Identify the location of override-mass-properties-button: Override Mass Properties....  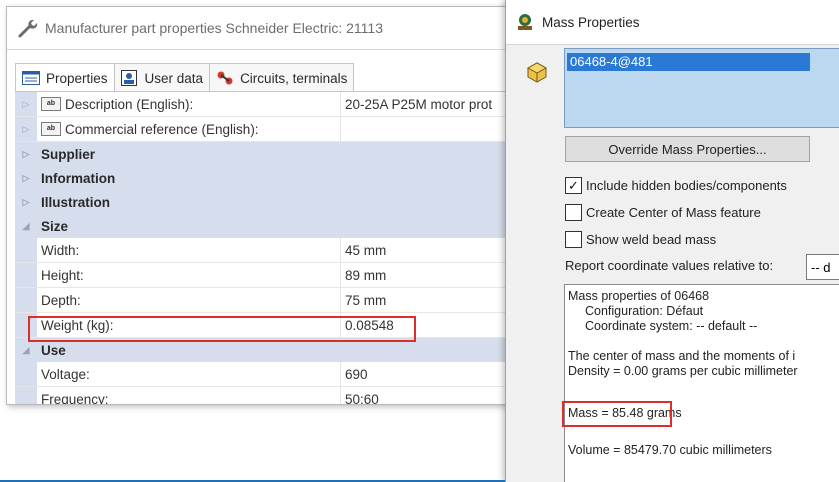
(687, 149).